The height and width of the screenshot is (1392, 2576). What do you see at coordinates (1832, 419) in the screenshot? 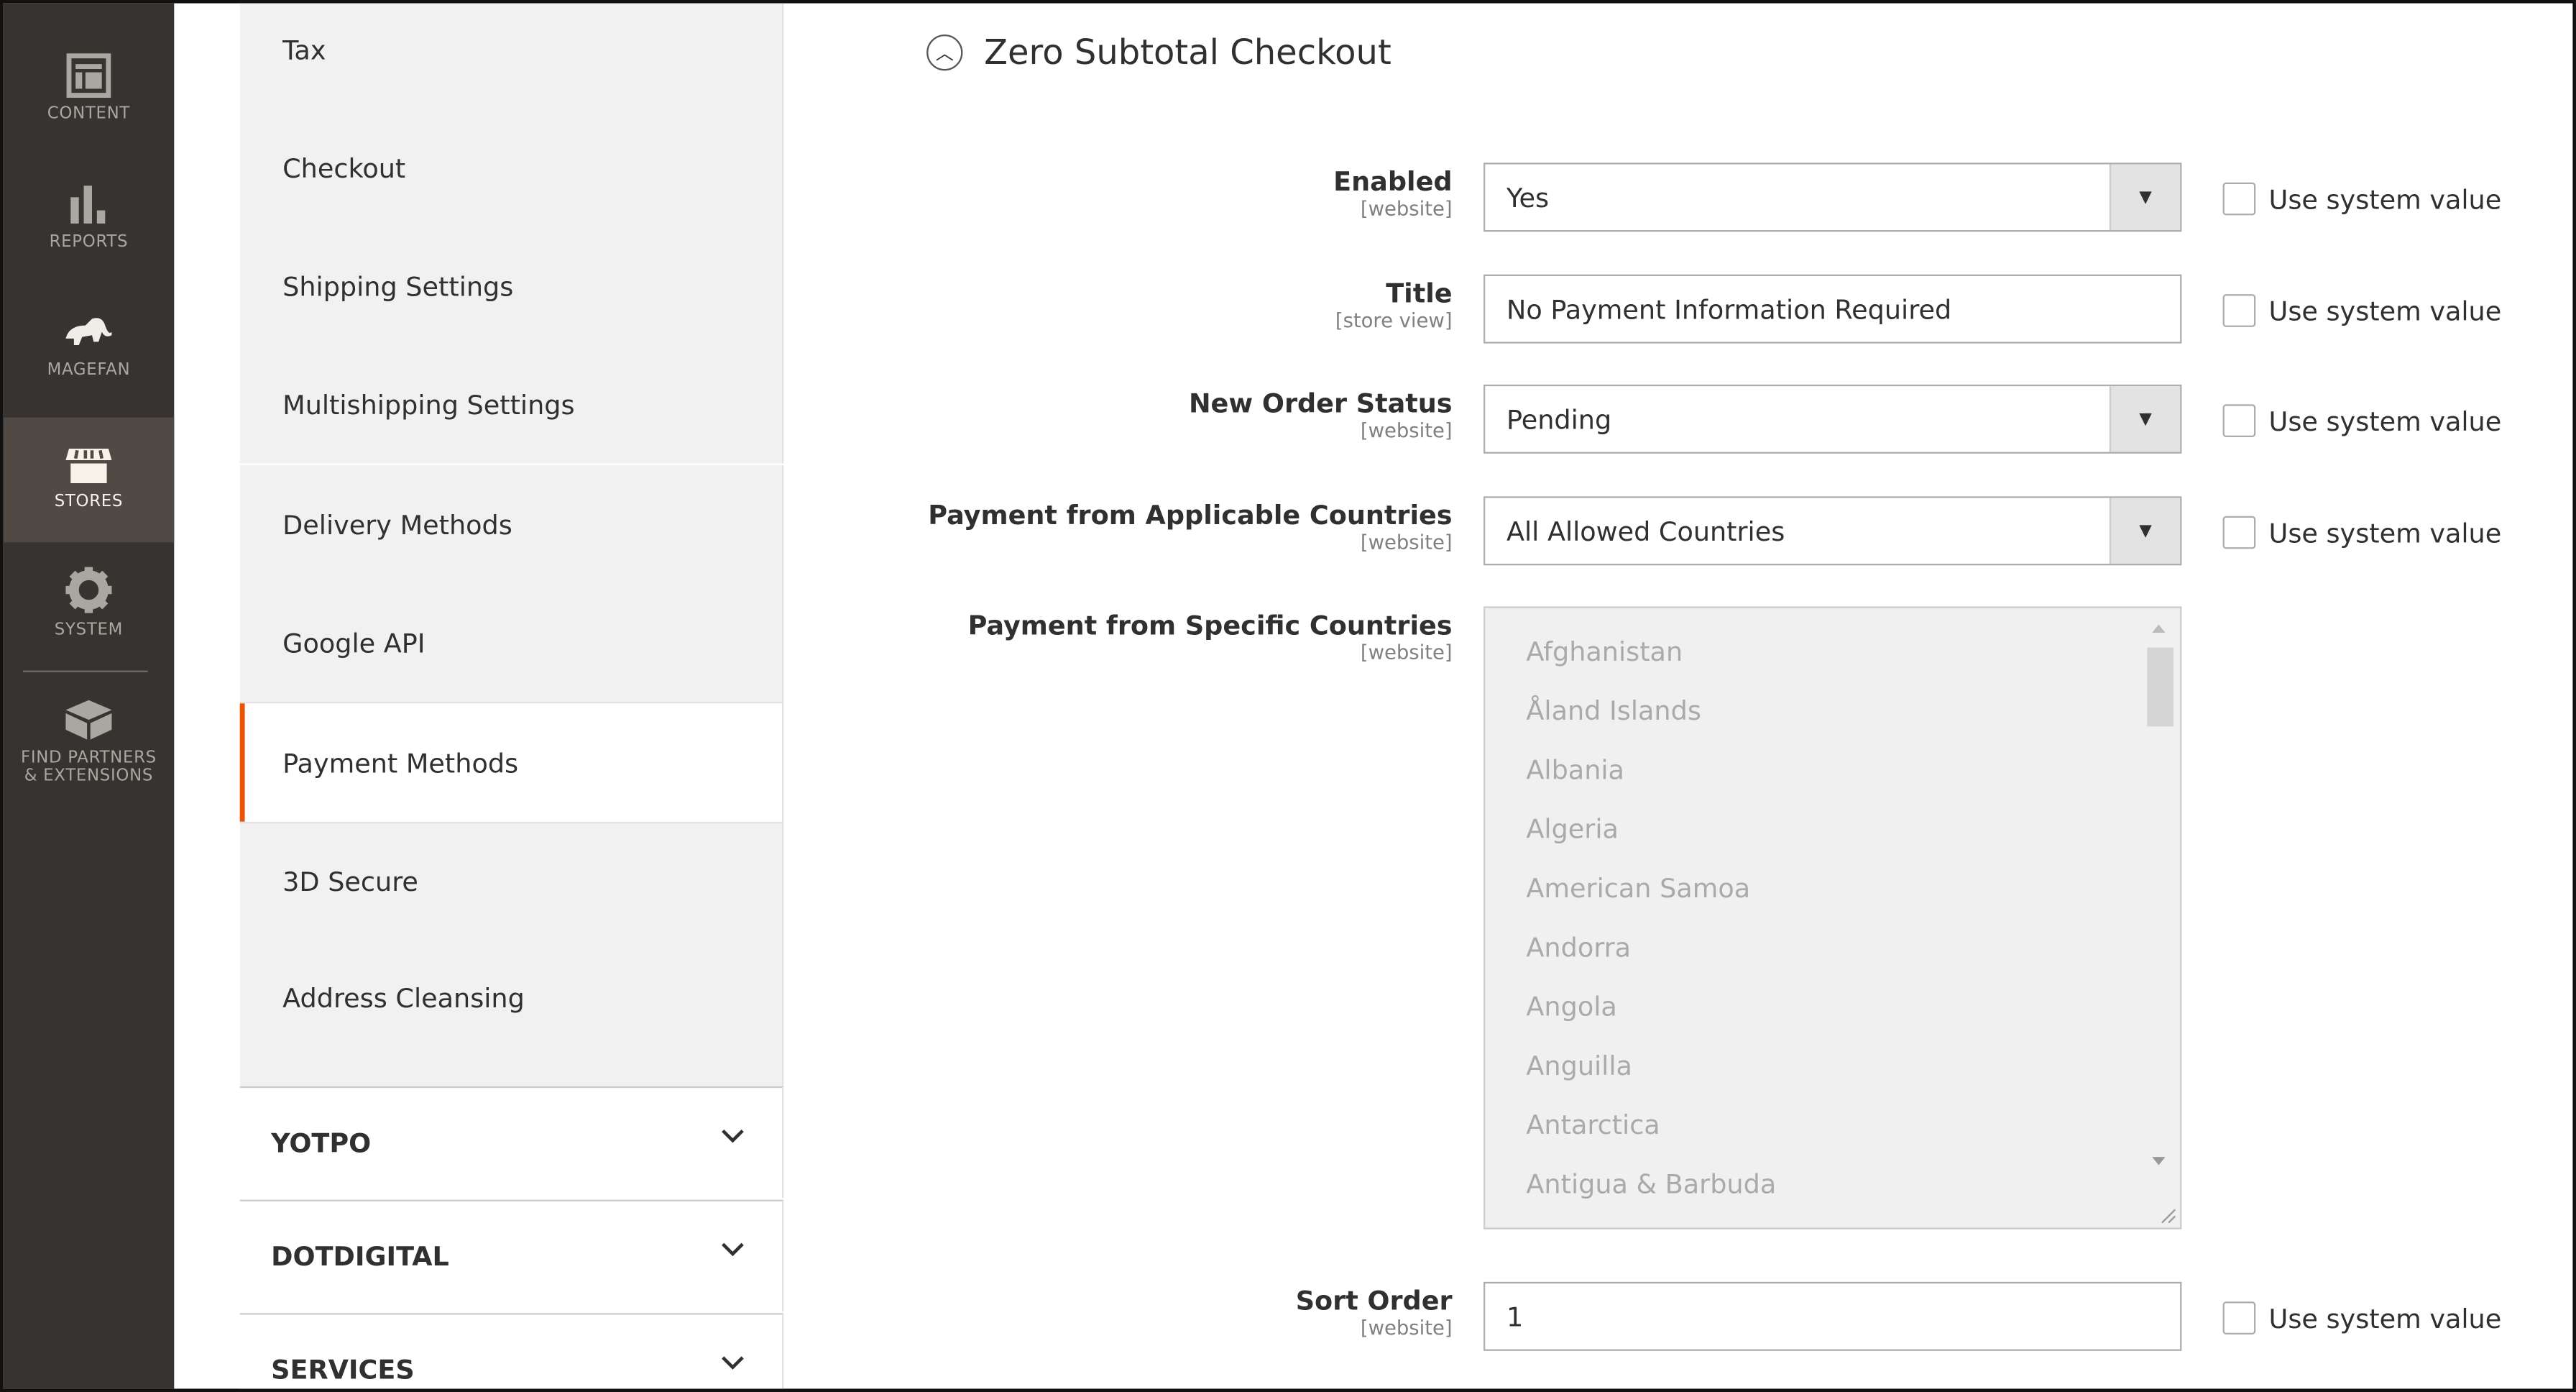
I see `new-order-status-select: Pending ▼` at bounding box center [1832, 419].